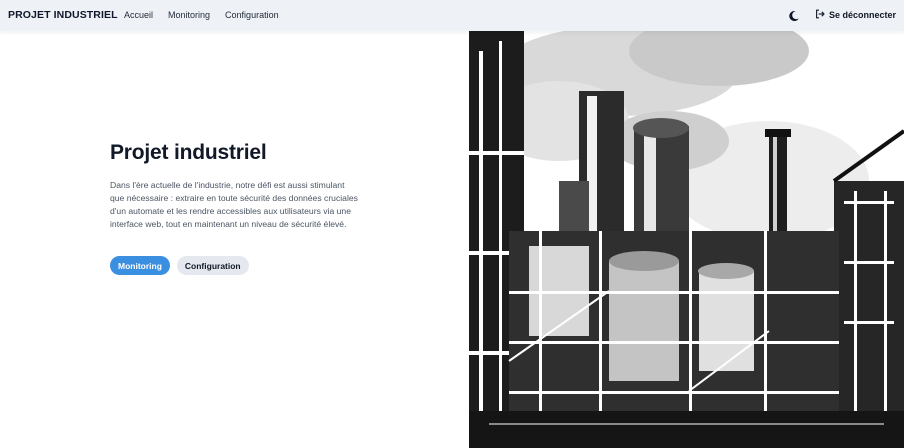  I want to click on configuration-button: Configuration, so click(212, 265).